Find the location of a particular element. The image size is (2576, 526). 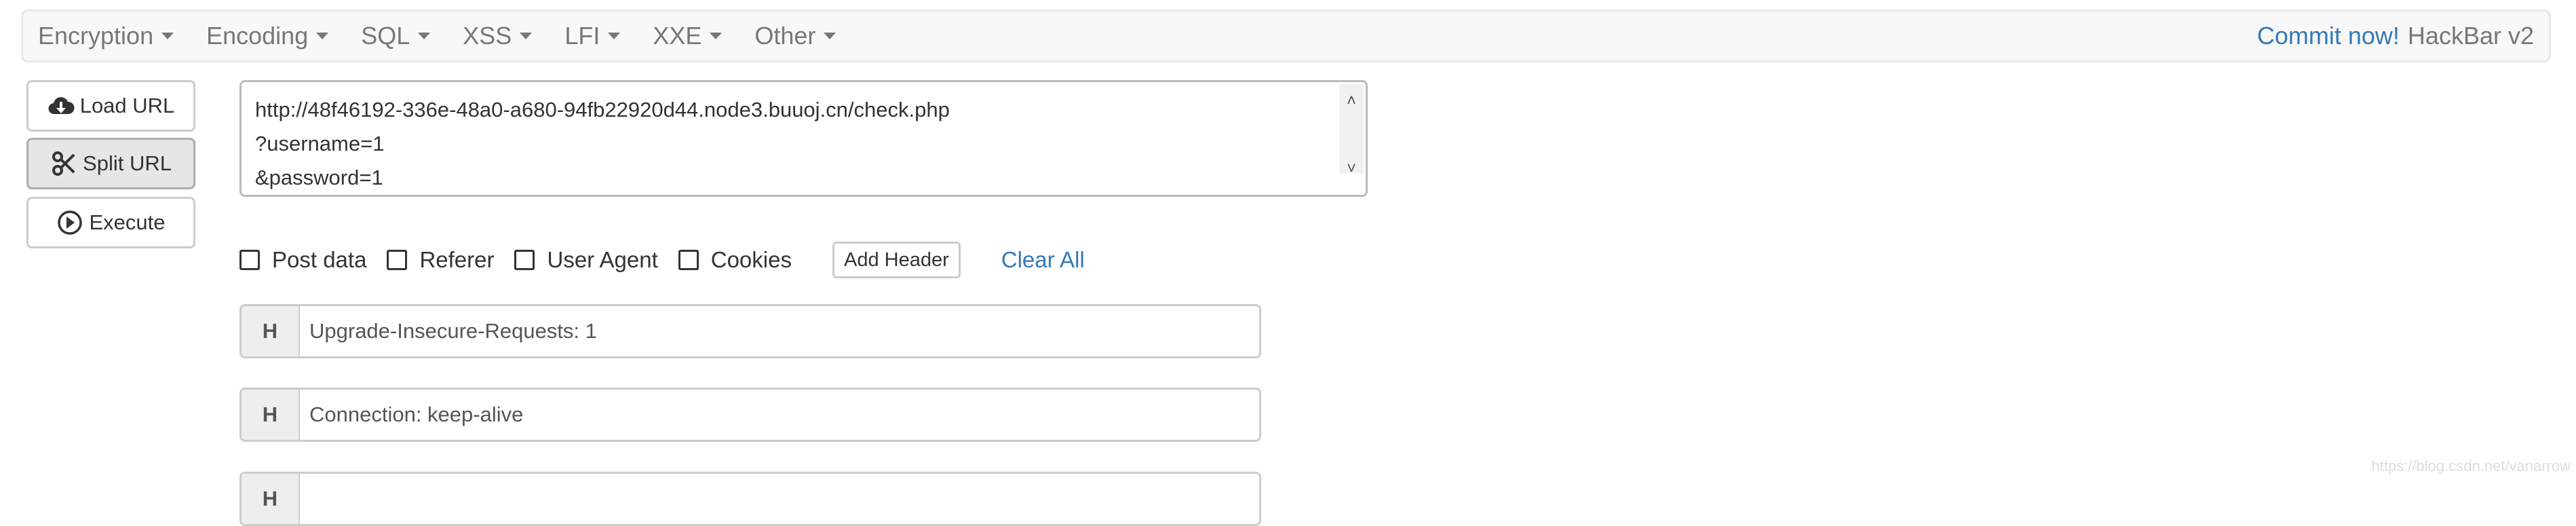

chevron-up-icon: ˄ is located at coordinates (1351, 101).